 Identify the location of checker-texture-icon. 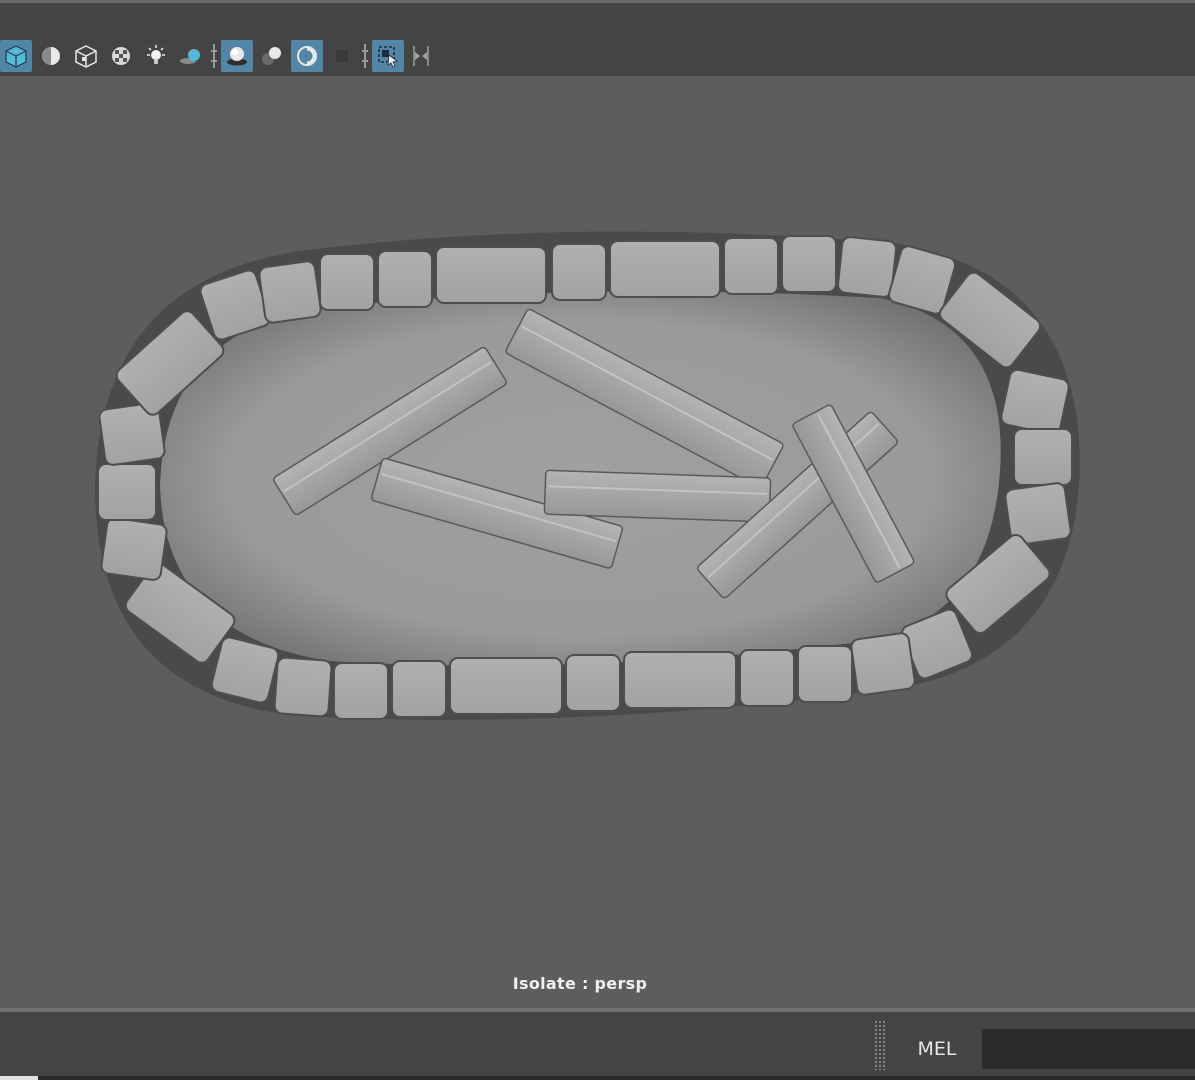
(121, 56).